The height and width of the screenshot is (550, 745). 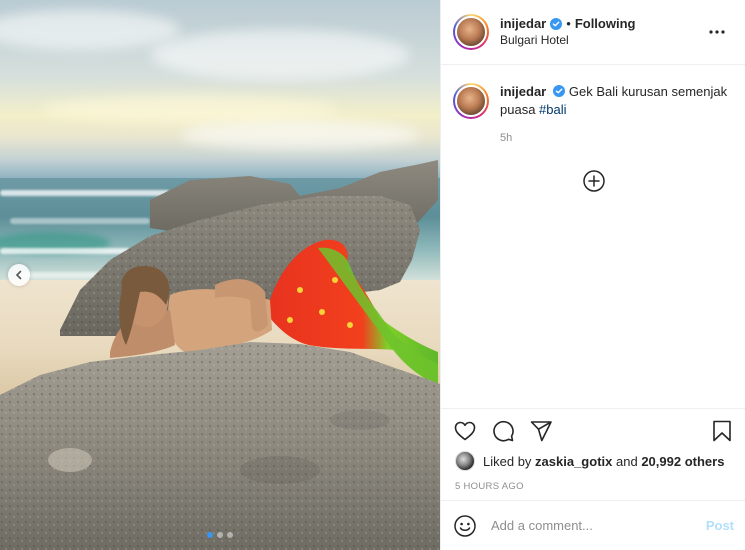 What do you see at coordinates (541, 431) in the screenshot?
I see `share-icon` at bounding box center [541, 431].